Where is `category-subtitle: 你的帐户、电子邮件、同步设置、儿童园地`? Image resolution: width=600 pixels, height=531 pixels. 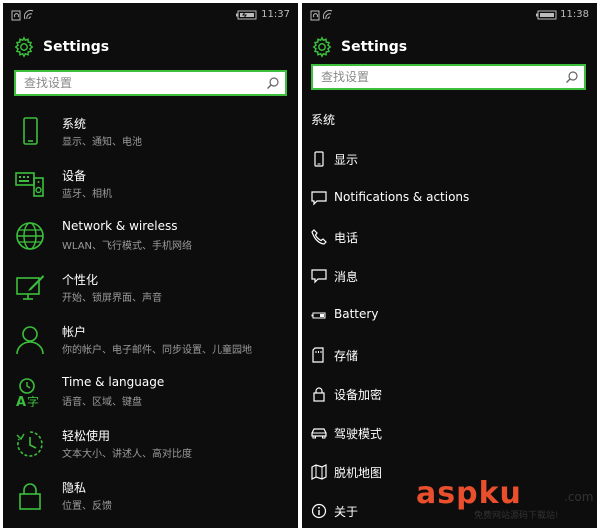
category-subtitle: 你的帐户、电子邮件、同步设置、儿童园地 is located at coordinates (157, 350).